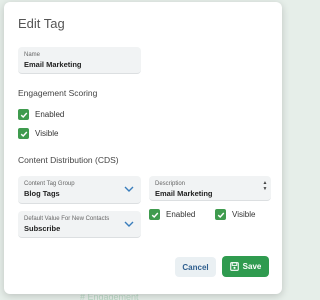 Image resolution: width=320 pixels, height=300 pixels. I want to click on scroll-arrows-icon: ▲ ▼, so click(265, 190).